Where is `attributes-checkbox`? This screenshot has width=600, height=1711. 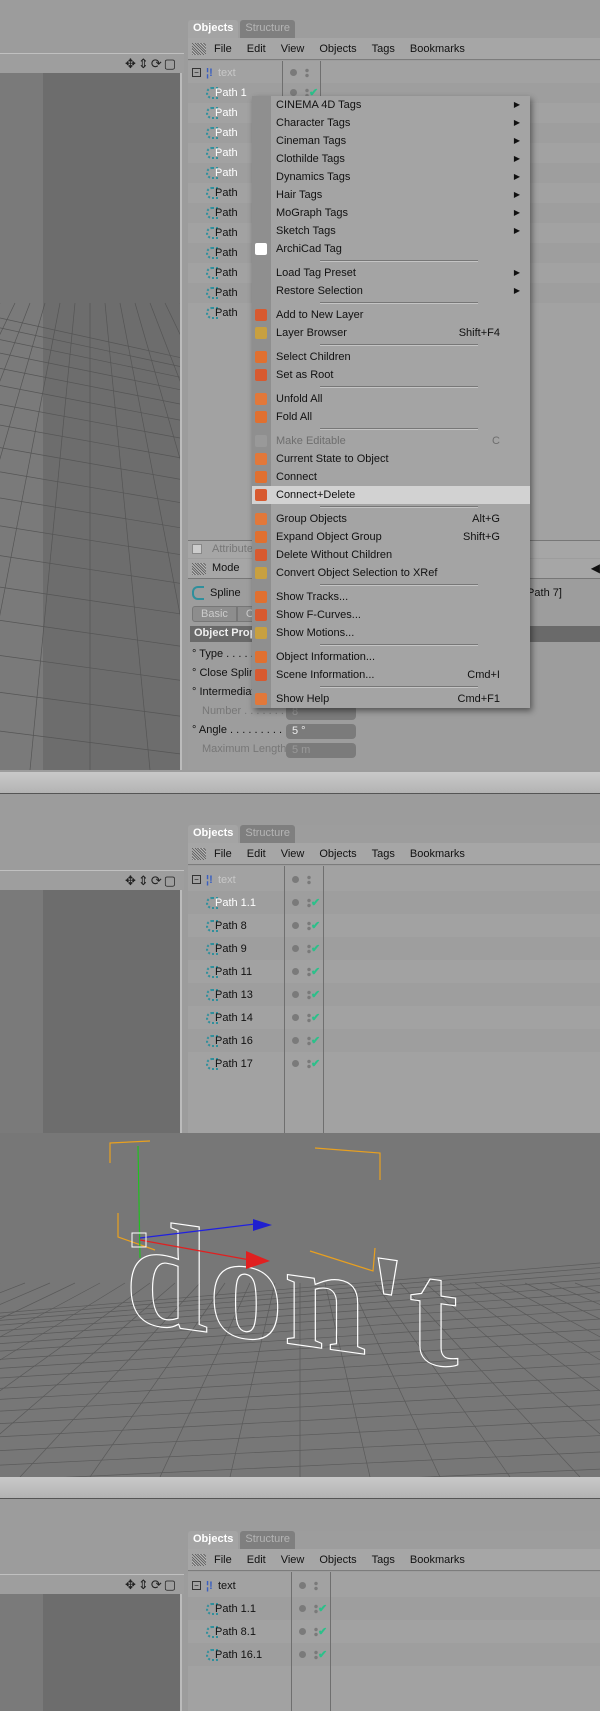
attributes-checkbox is located at coordinates (197, 549).